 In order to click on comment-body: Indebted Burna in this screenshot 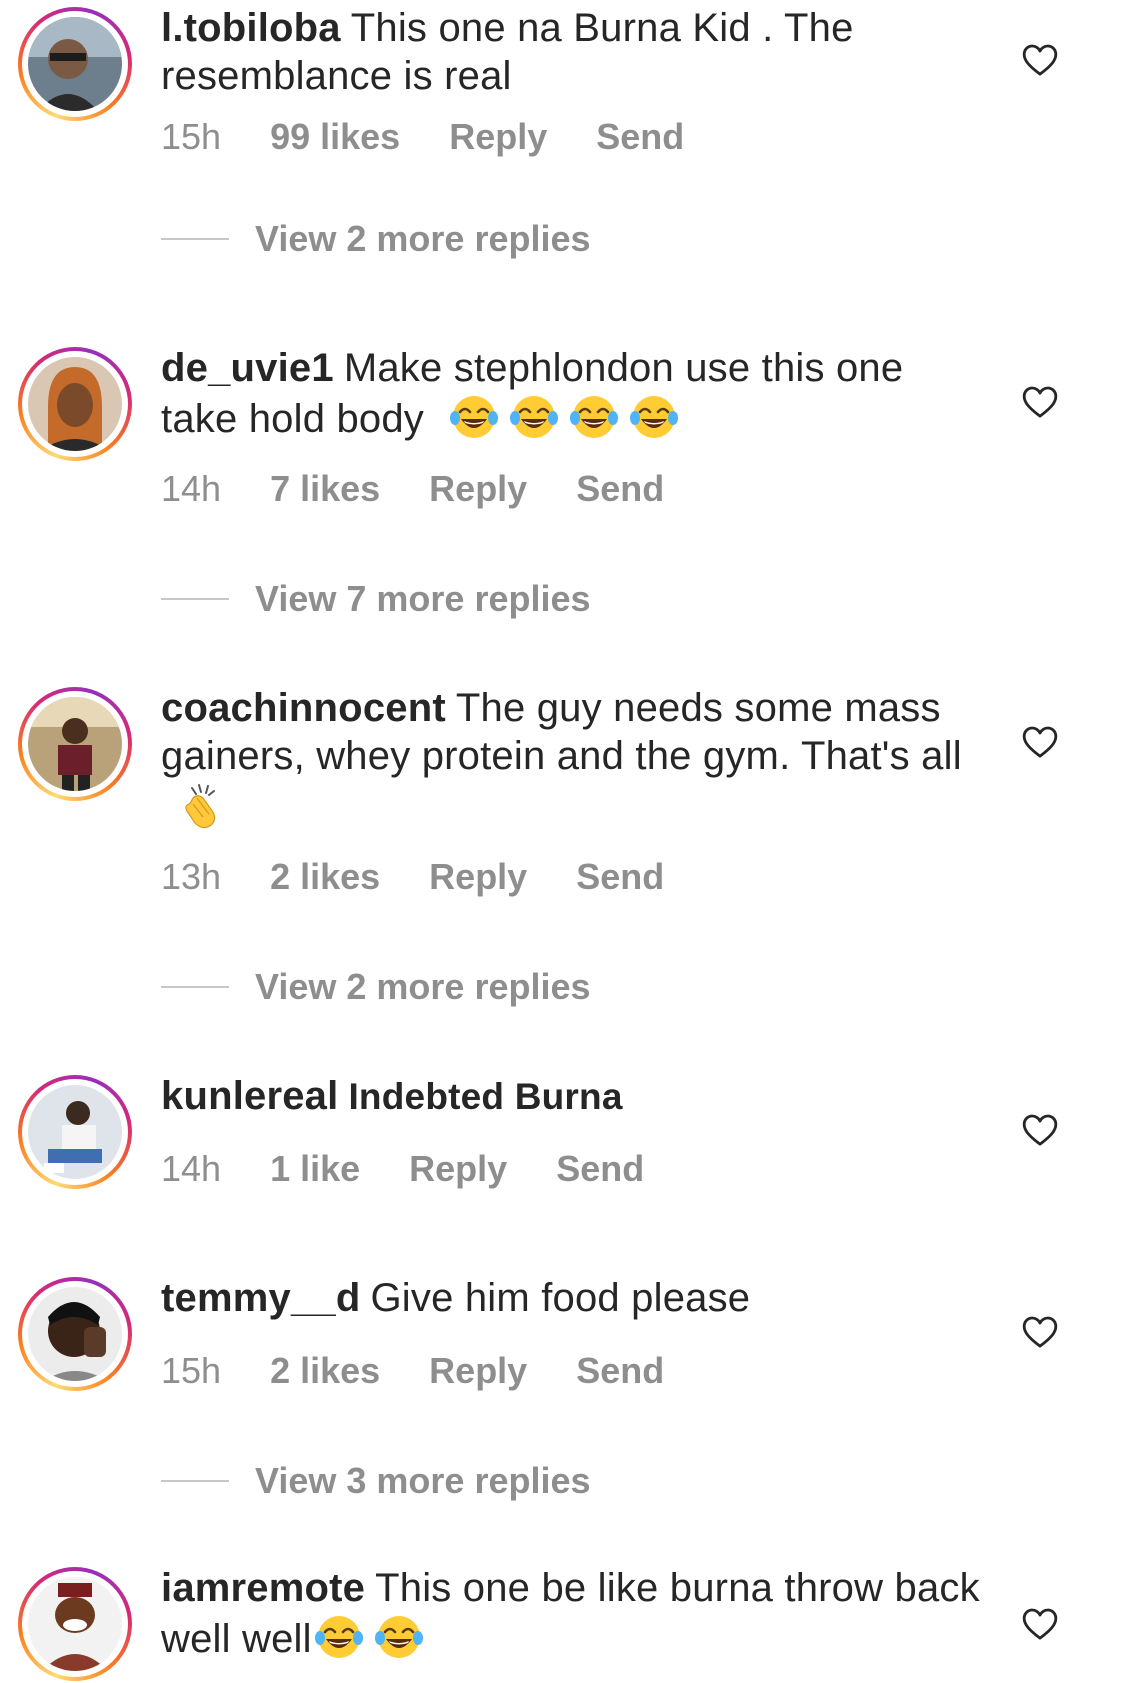, I will do `click(485, 1096)`.